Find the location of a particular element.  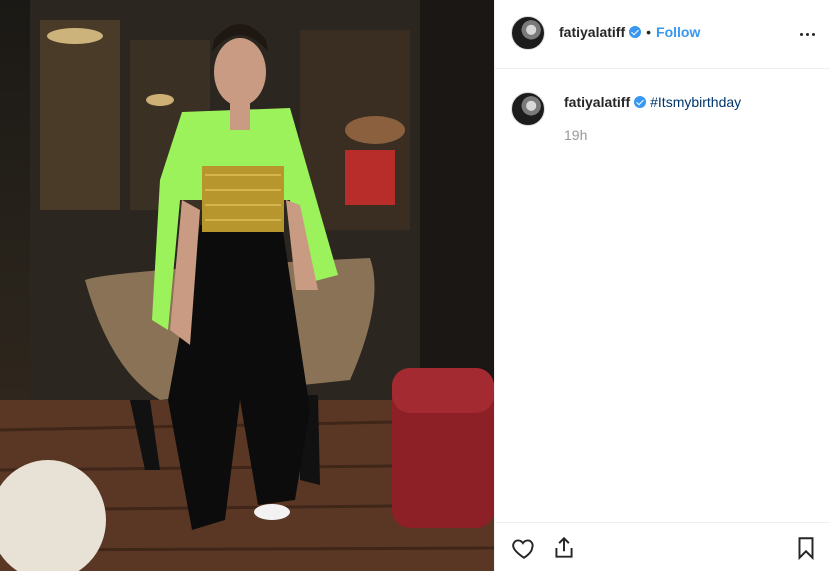

caption-line: fatiyalatiff #Itsmybirthday is located at coordinates (652, 102).